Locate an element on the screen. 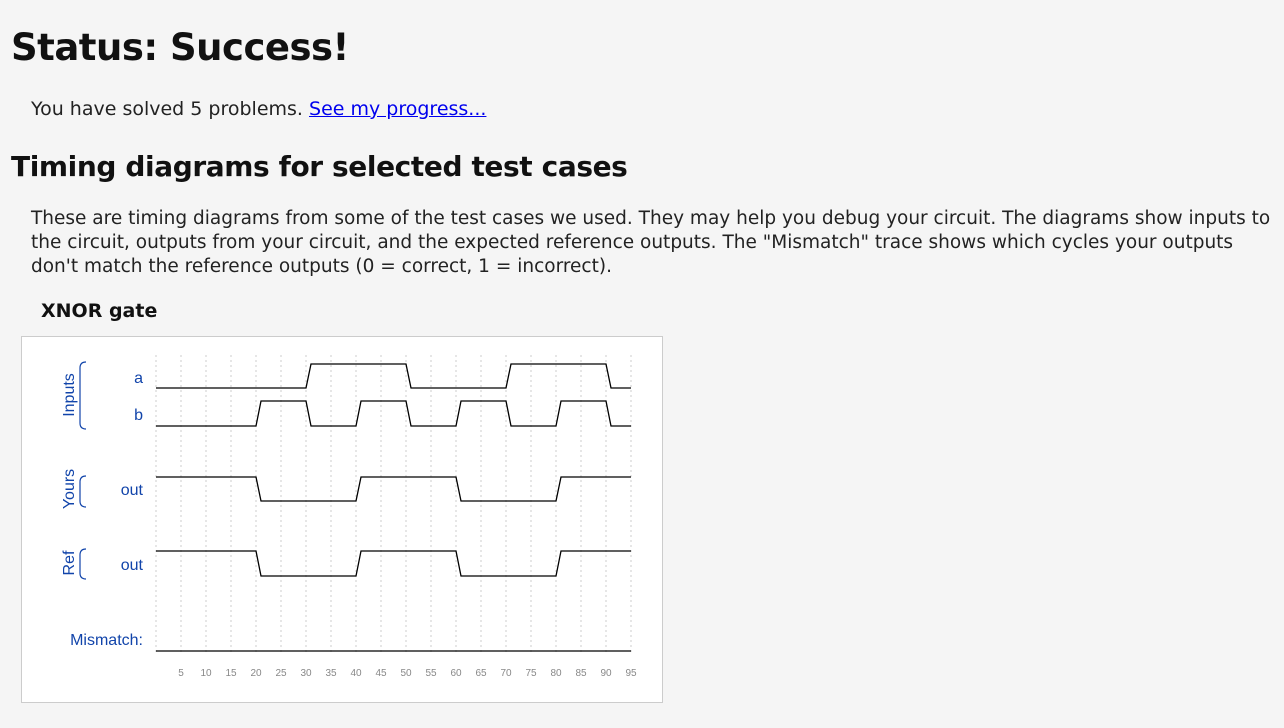  time-tick-label: 30 is located at coordinates (306, 673).